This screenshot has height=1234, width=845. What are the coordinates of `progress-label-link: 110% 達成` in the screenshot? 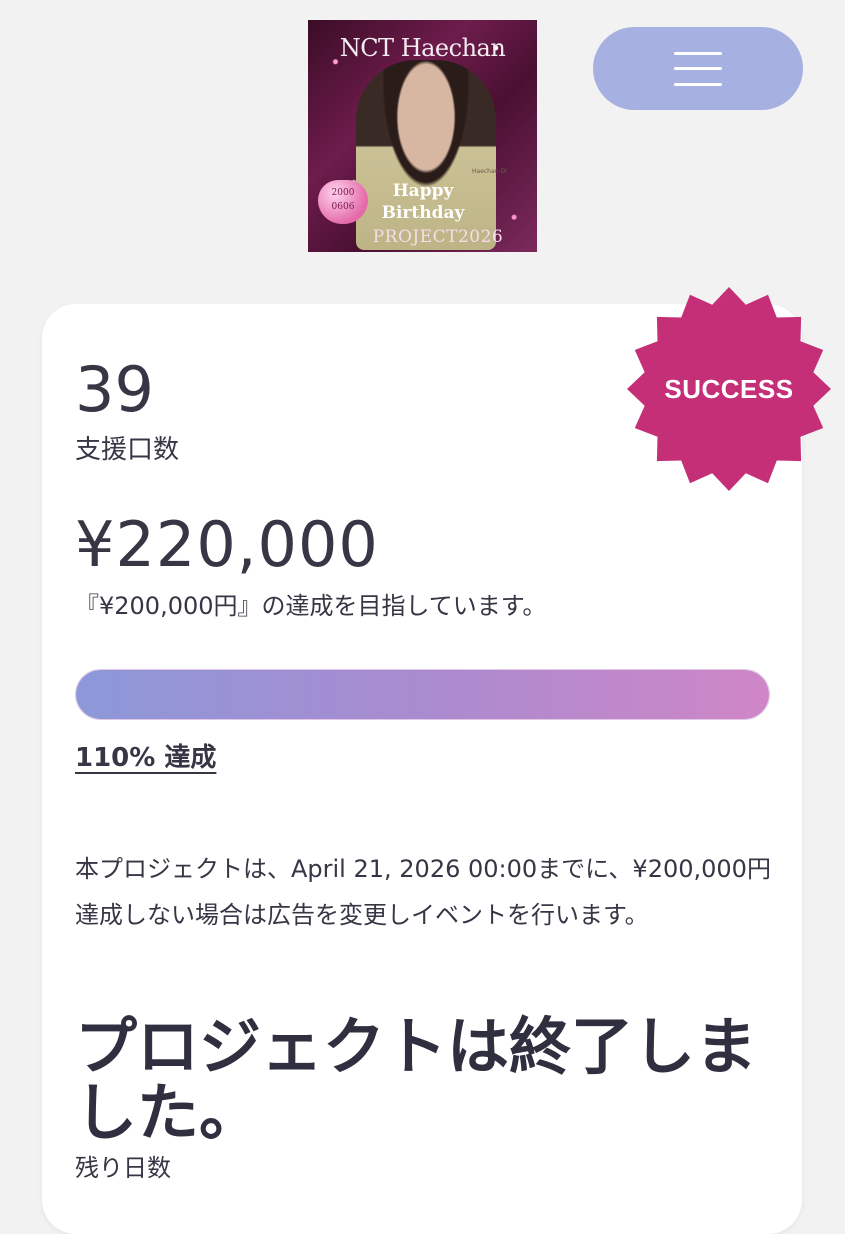 It's located at (145, 758).